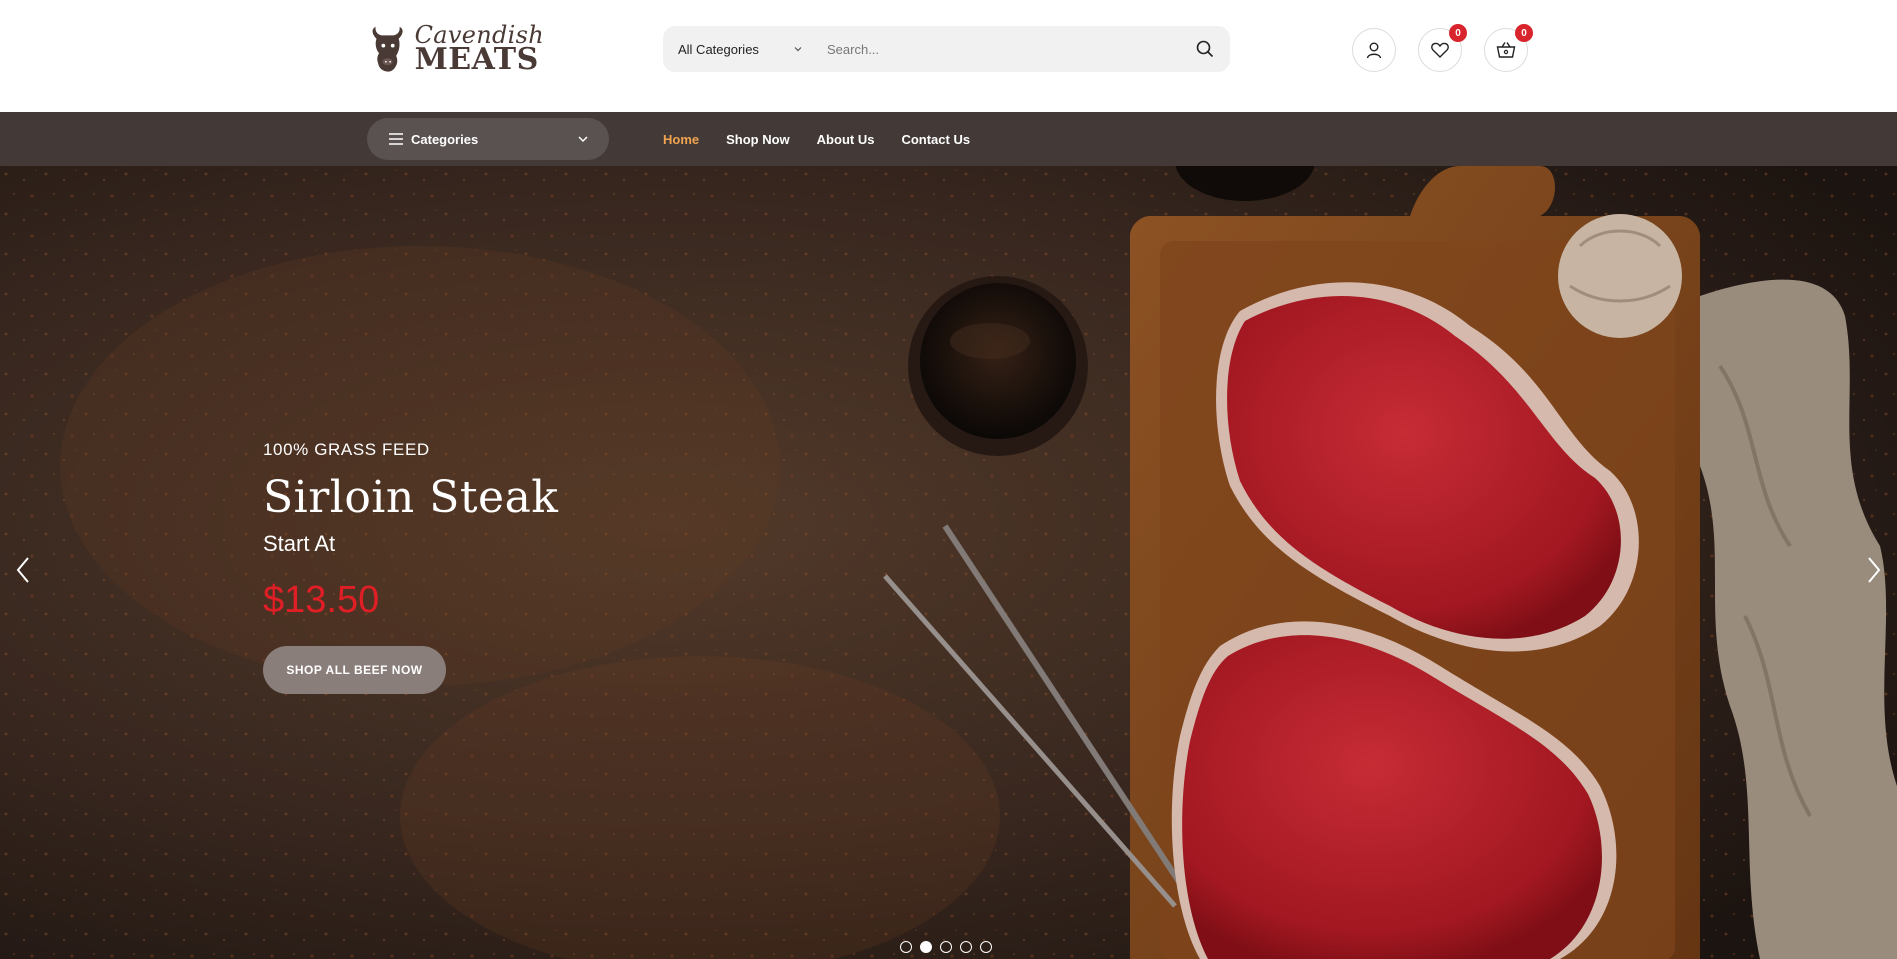 The height and width of the screenshot is (959, 1897). Describe the element at coordinates (387, 49) in the screenshot. I see `bull-icon` at that location.